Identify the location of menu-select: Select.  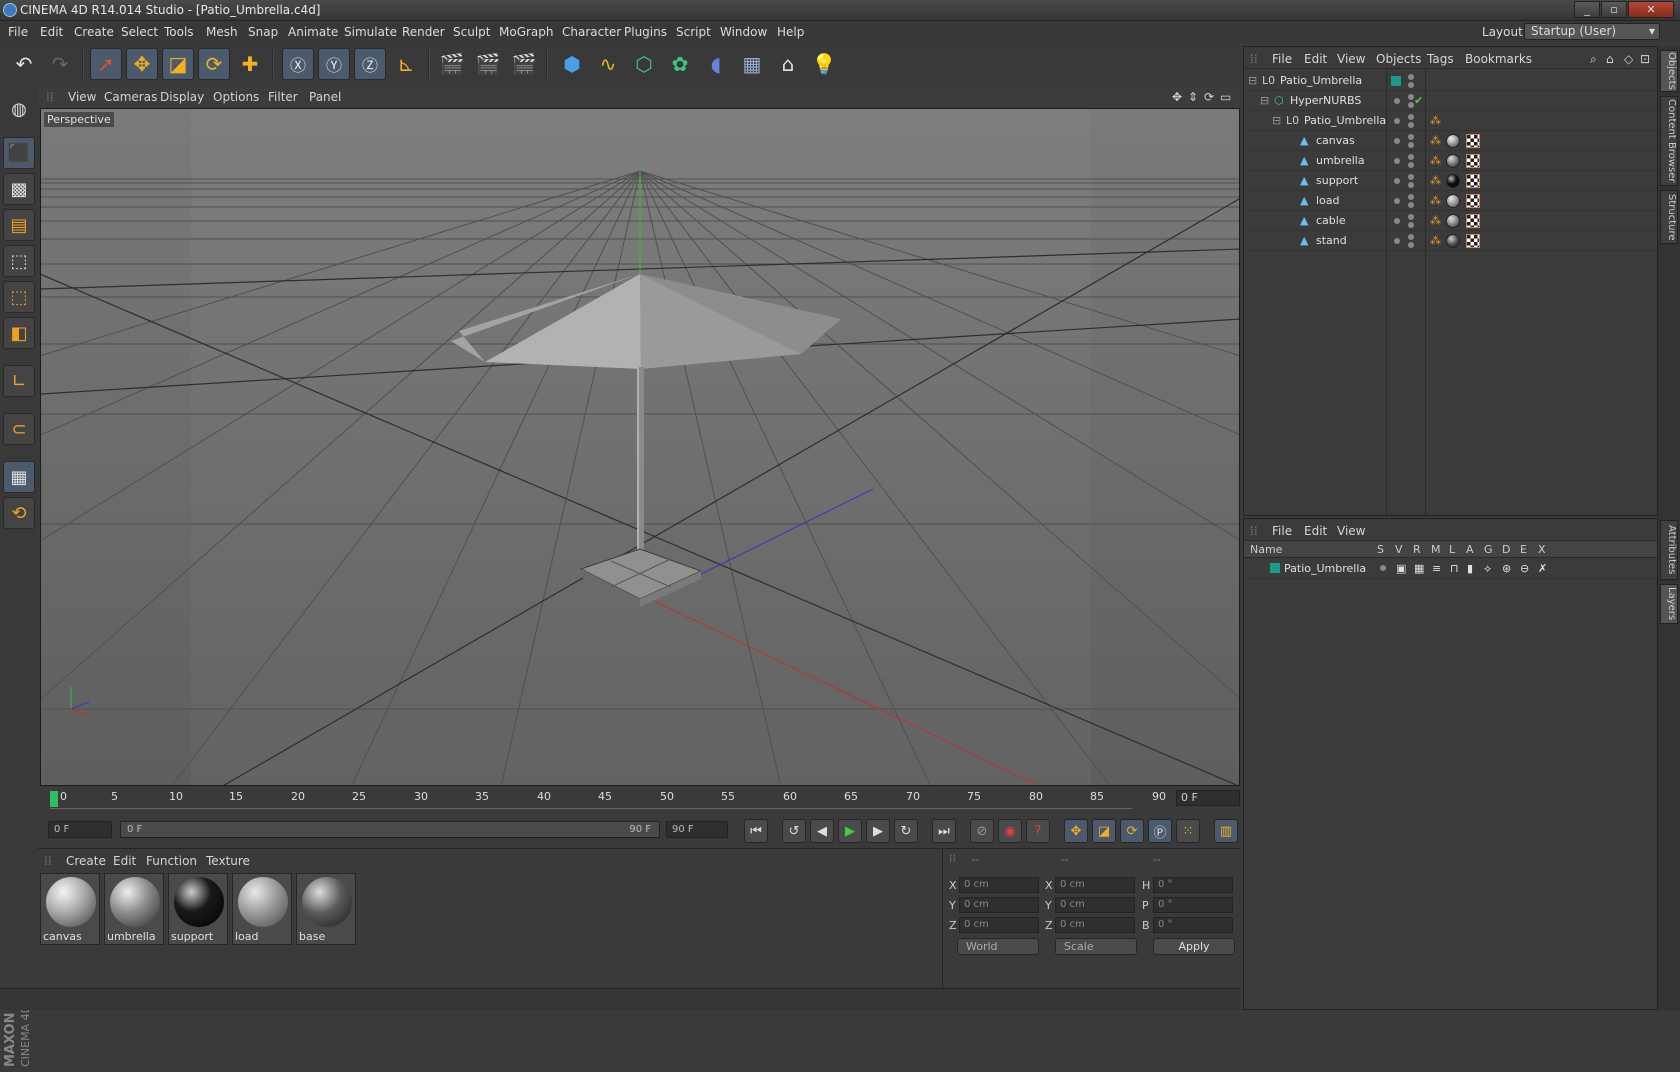
(139, 32).